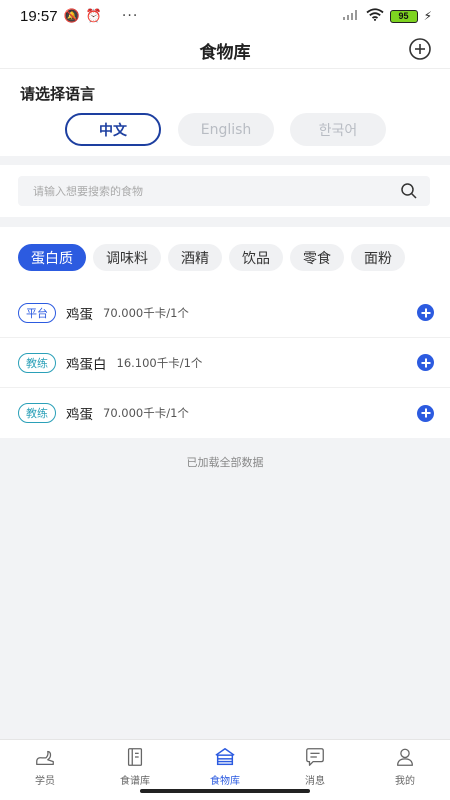 This screenshot has height=800, width=450. What do you see at coordinates (225, 313) in the screenshot?
I see `food-row: 平台 鸡蛋 70.000千卡/1个` at bounding box center [225, 313].